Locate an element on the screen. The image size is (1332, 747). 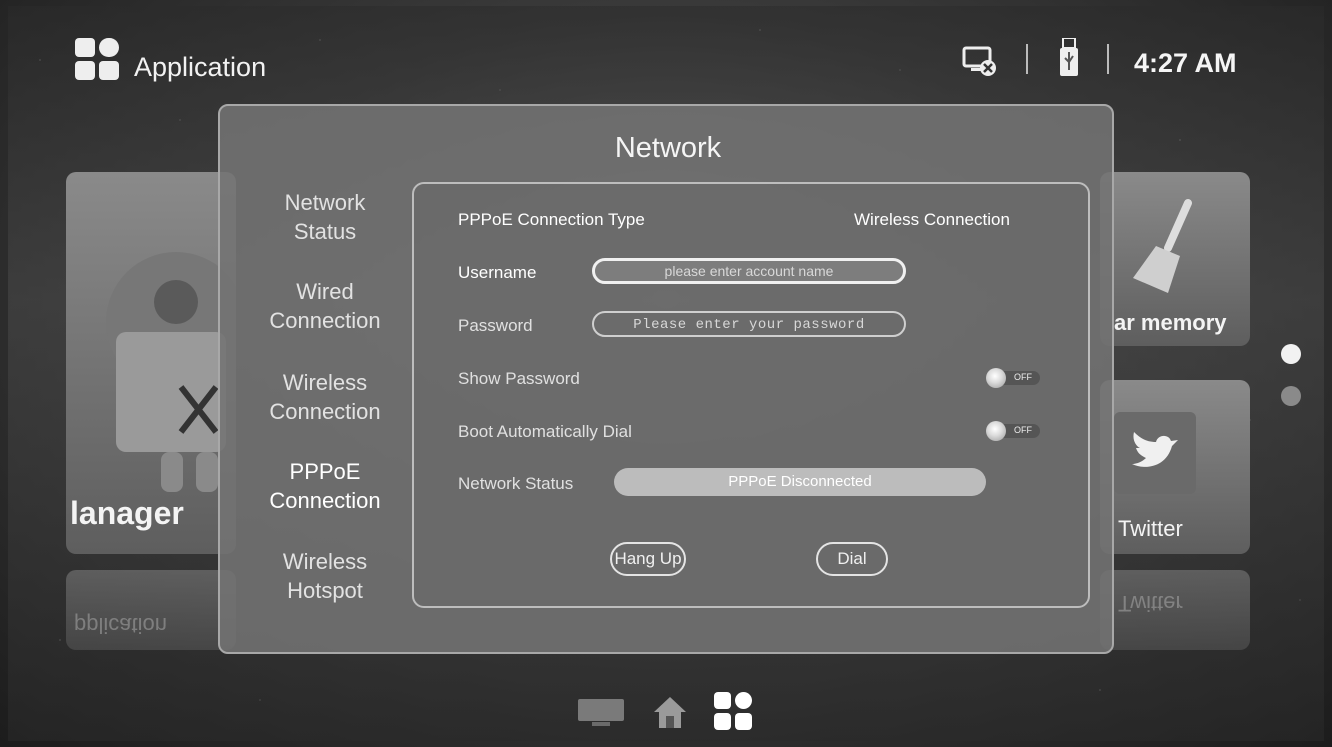
nav-network-status: Network Status is located at coordinates (325, 217).